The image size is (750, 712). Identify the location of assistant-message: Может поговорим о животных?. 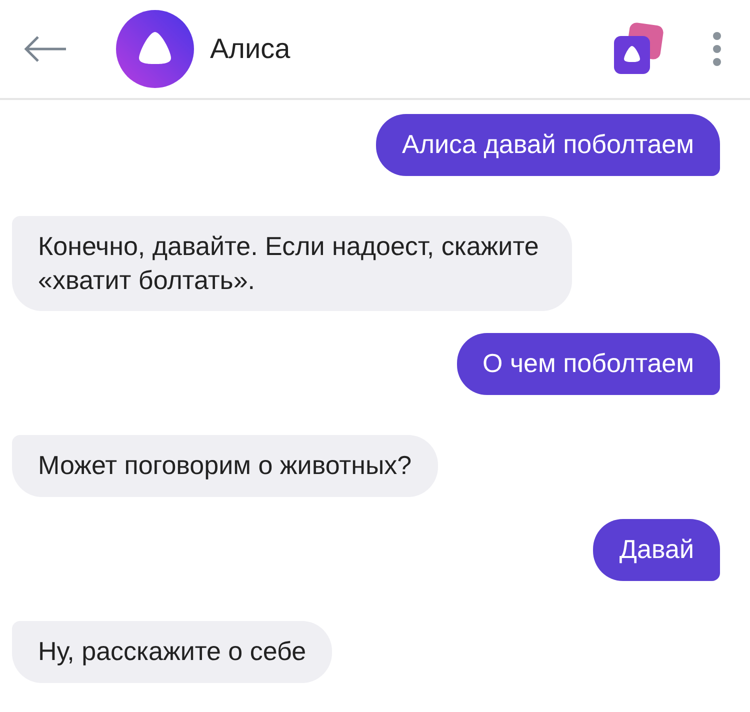
(225, 466).